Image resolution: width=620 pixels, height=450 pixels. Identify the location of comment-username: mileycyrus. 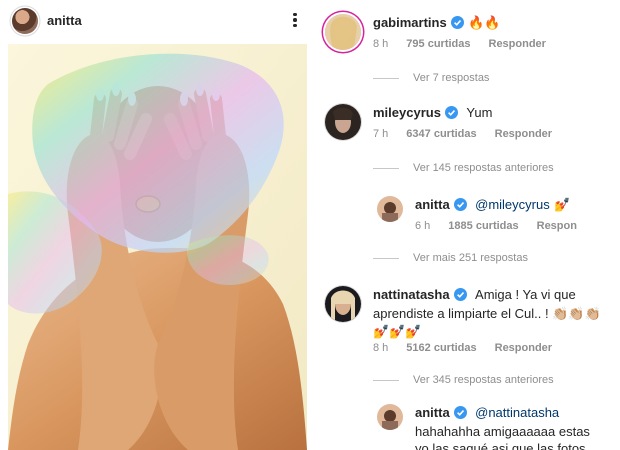
(407, 112).